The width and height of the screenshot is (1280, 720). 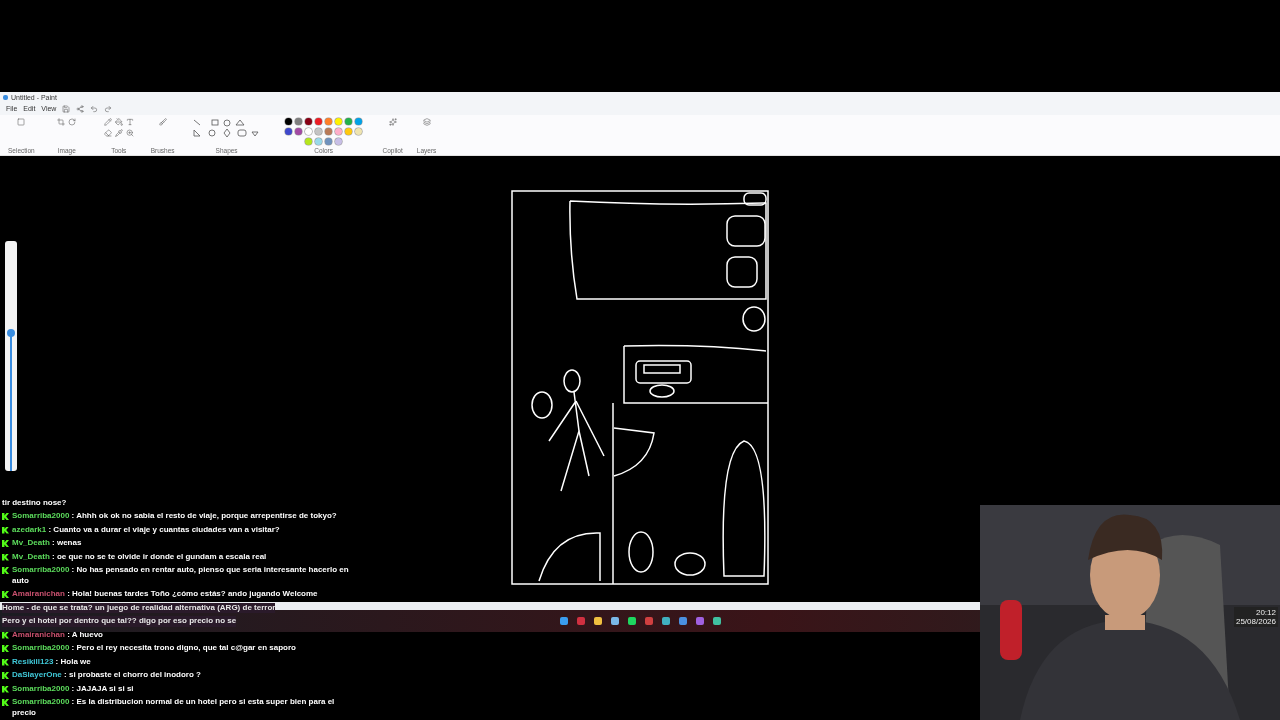 I want to click on zoom-slider, so click(x=11, y=356).